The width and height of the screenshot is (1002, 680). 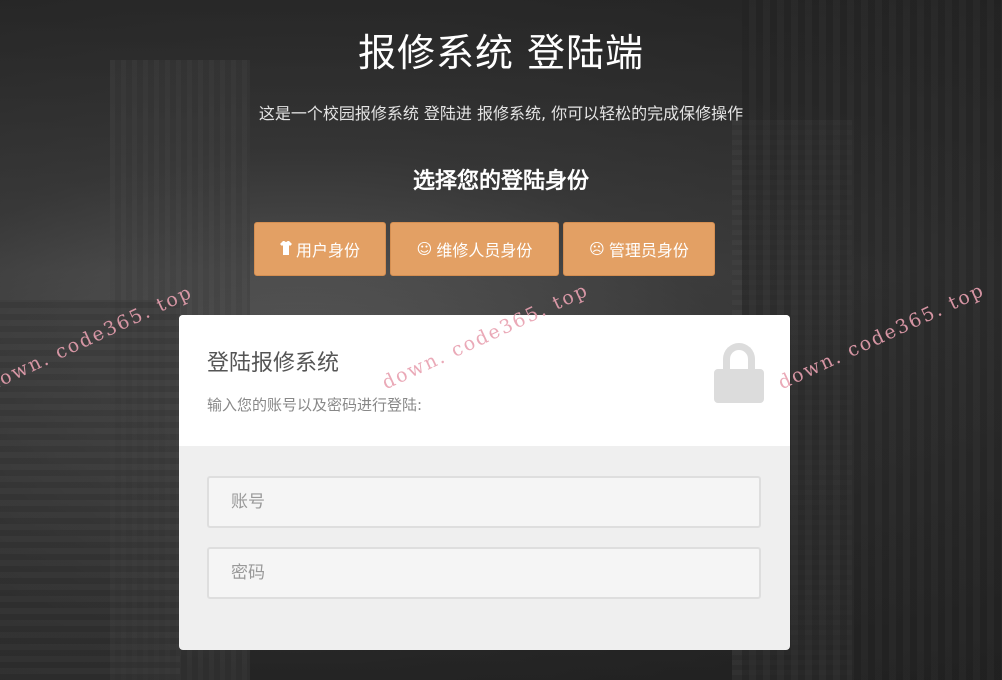 I want to click on account-input, so click(x=484, y=502).